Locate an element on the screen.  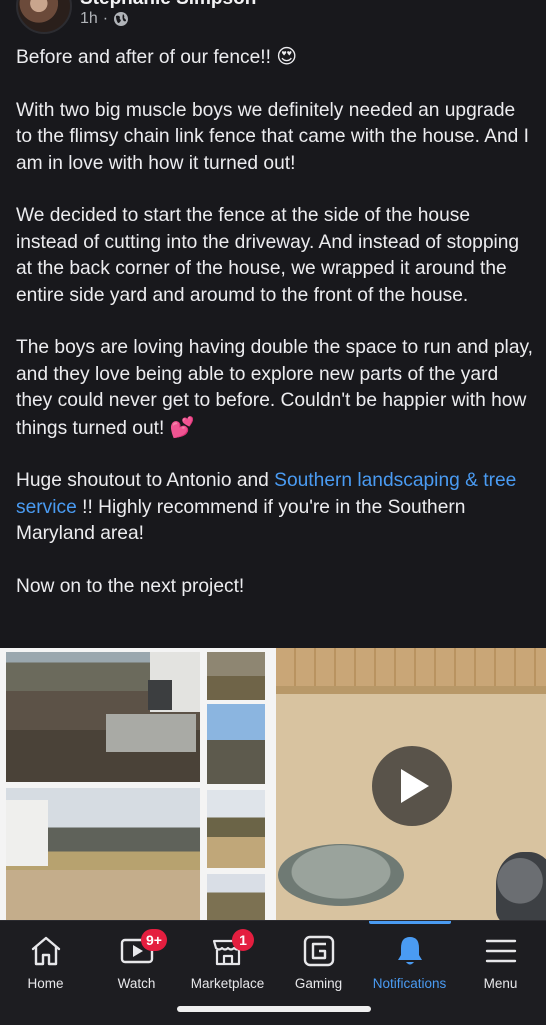
tab-menu-label: Menu is located at coordinates (500, 983).